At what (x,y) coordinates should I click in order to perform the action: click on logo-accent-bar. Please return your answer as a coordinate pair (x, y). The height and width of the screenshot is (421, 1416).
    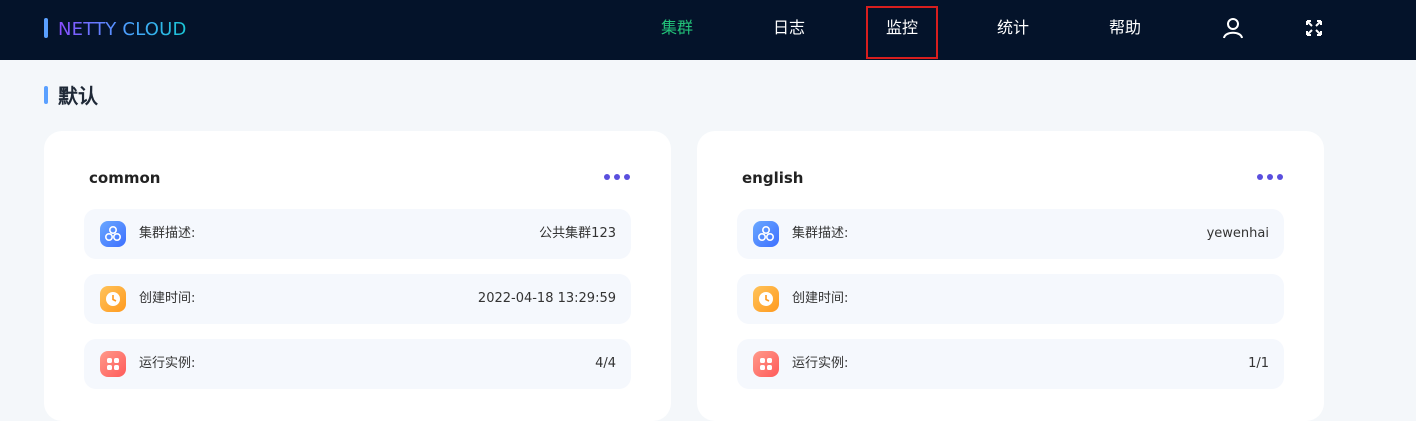
    Looking at the image, I should click on (46, 28).